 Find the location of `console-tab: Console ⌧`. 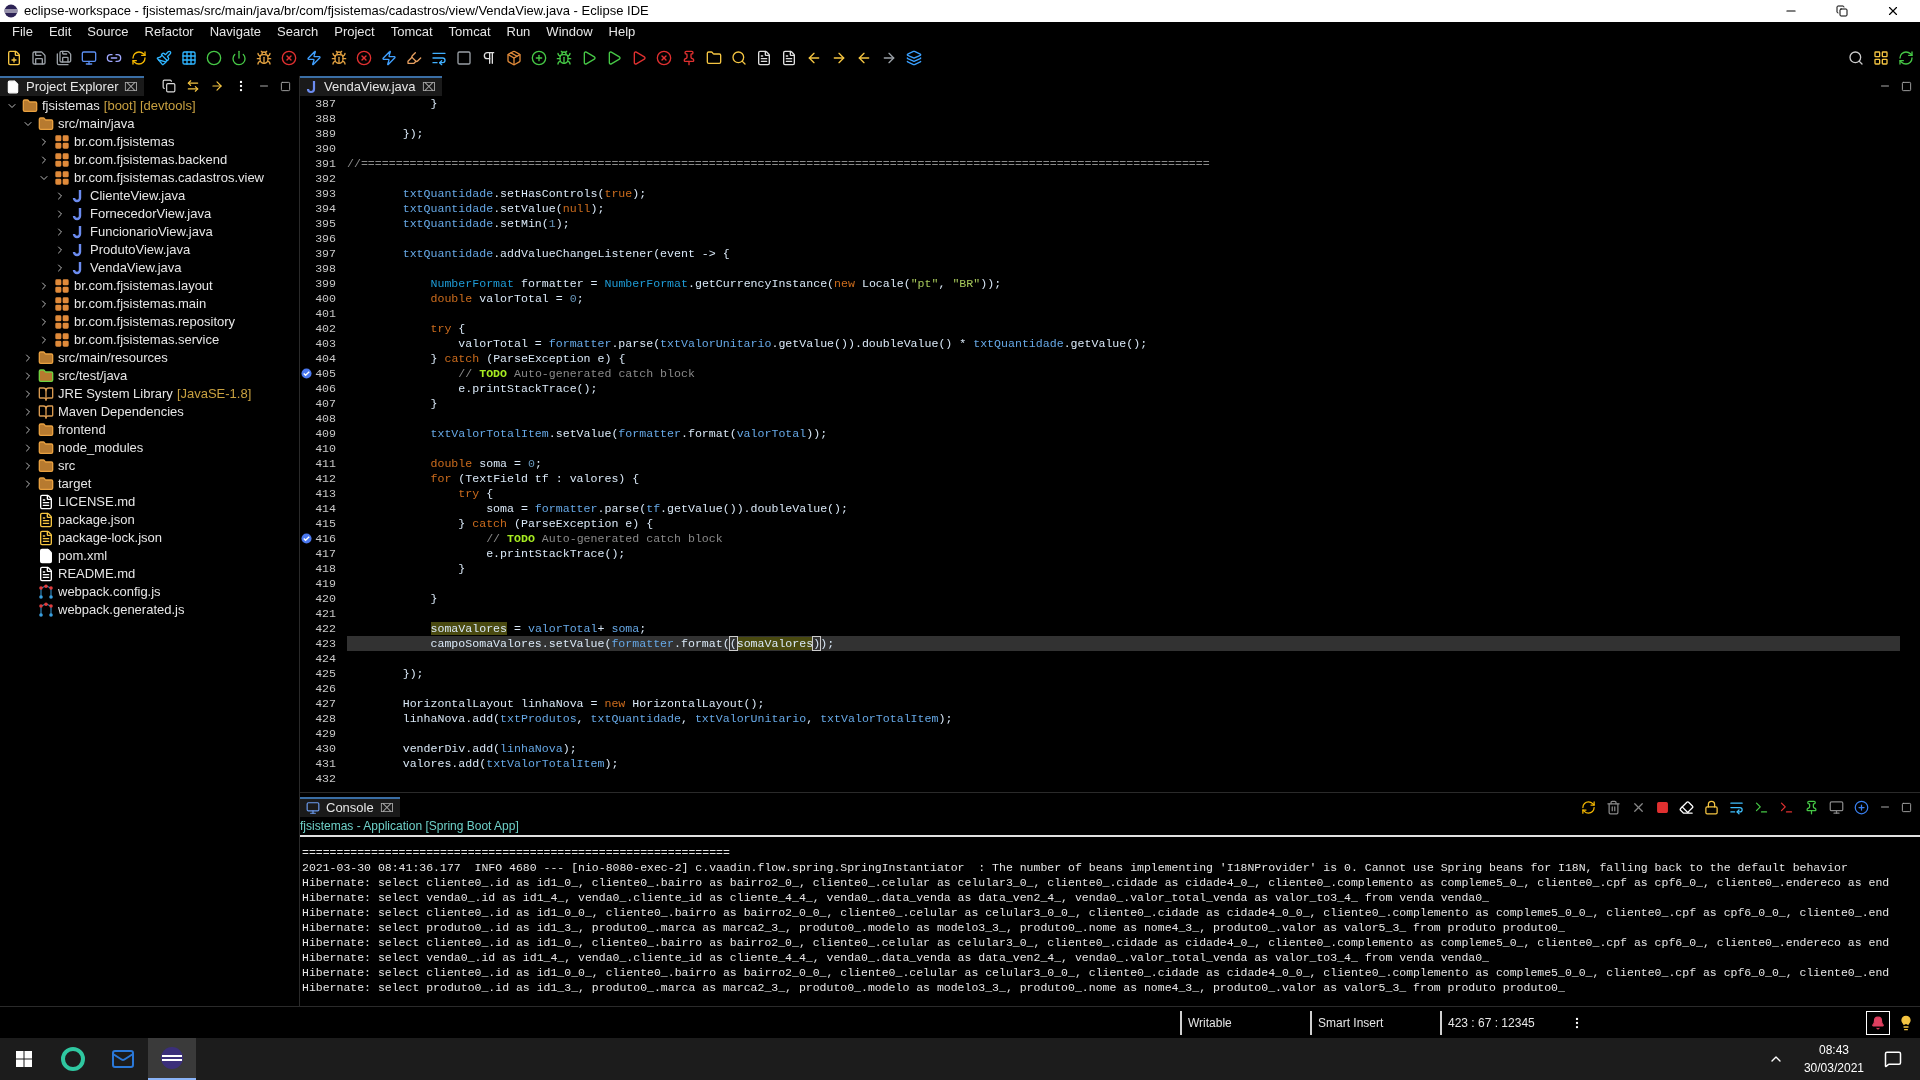

console-tab: Console ⌧ is located at coordinates (350, 807).